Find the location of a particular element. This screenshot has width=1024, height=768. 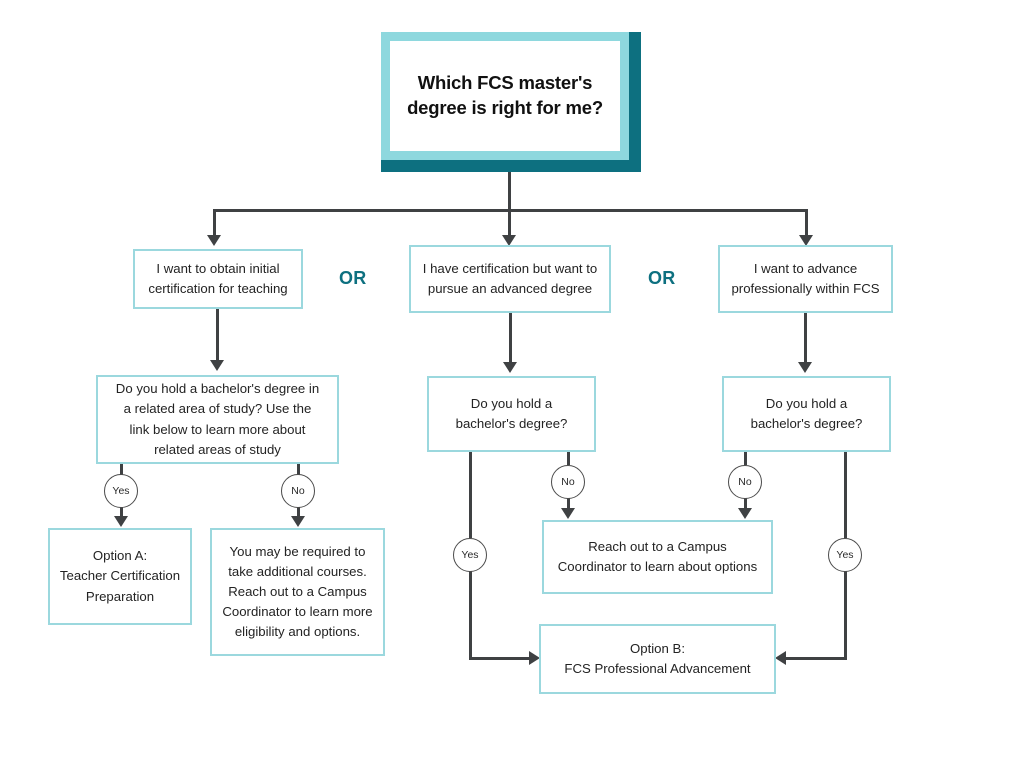

outcome-box-option-b-label: Option B: FCS Professional Advancement is located at coordinates (657, 658).